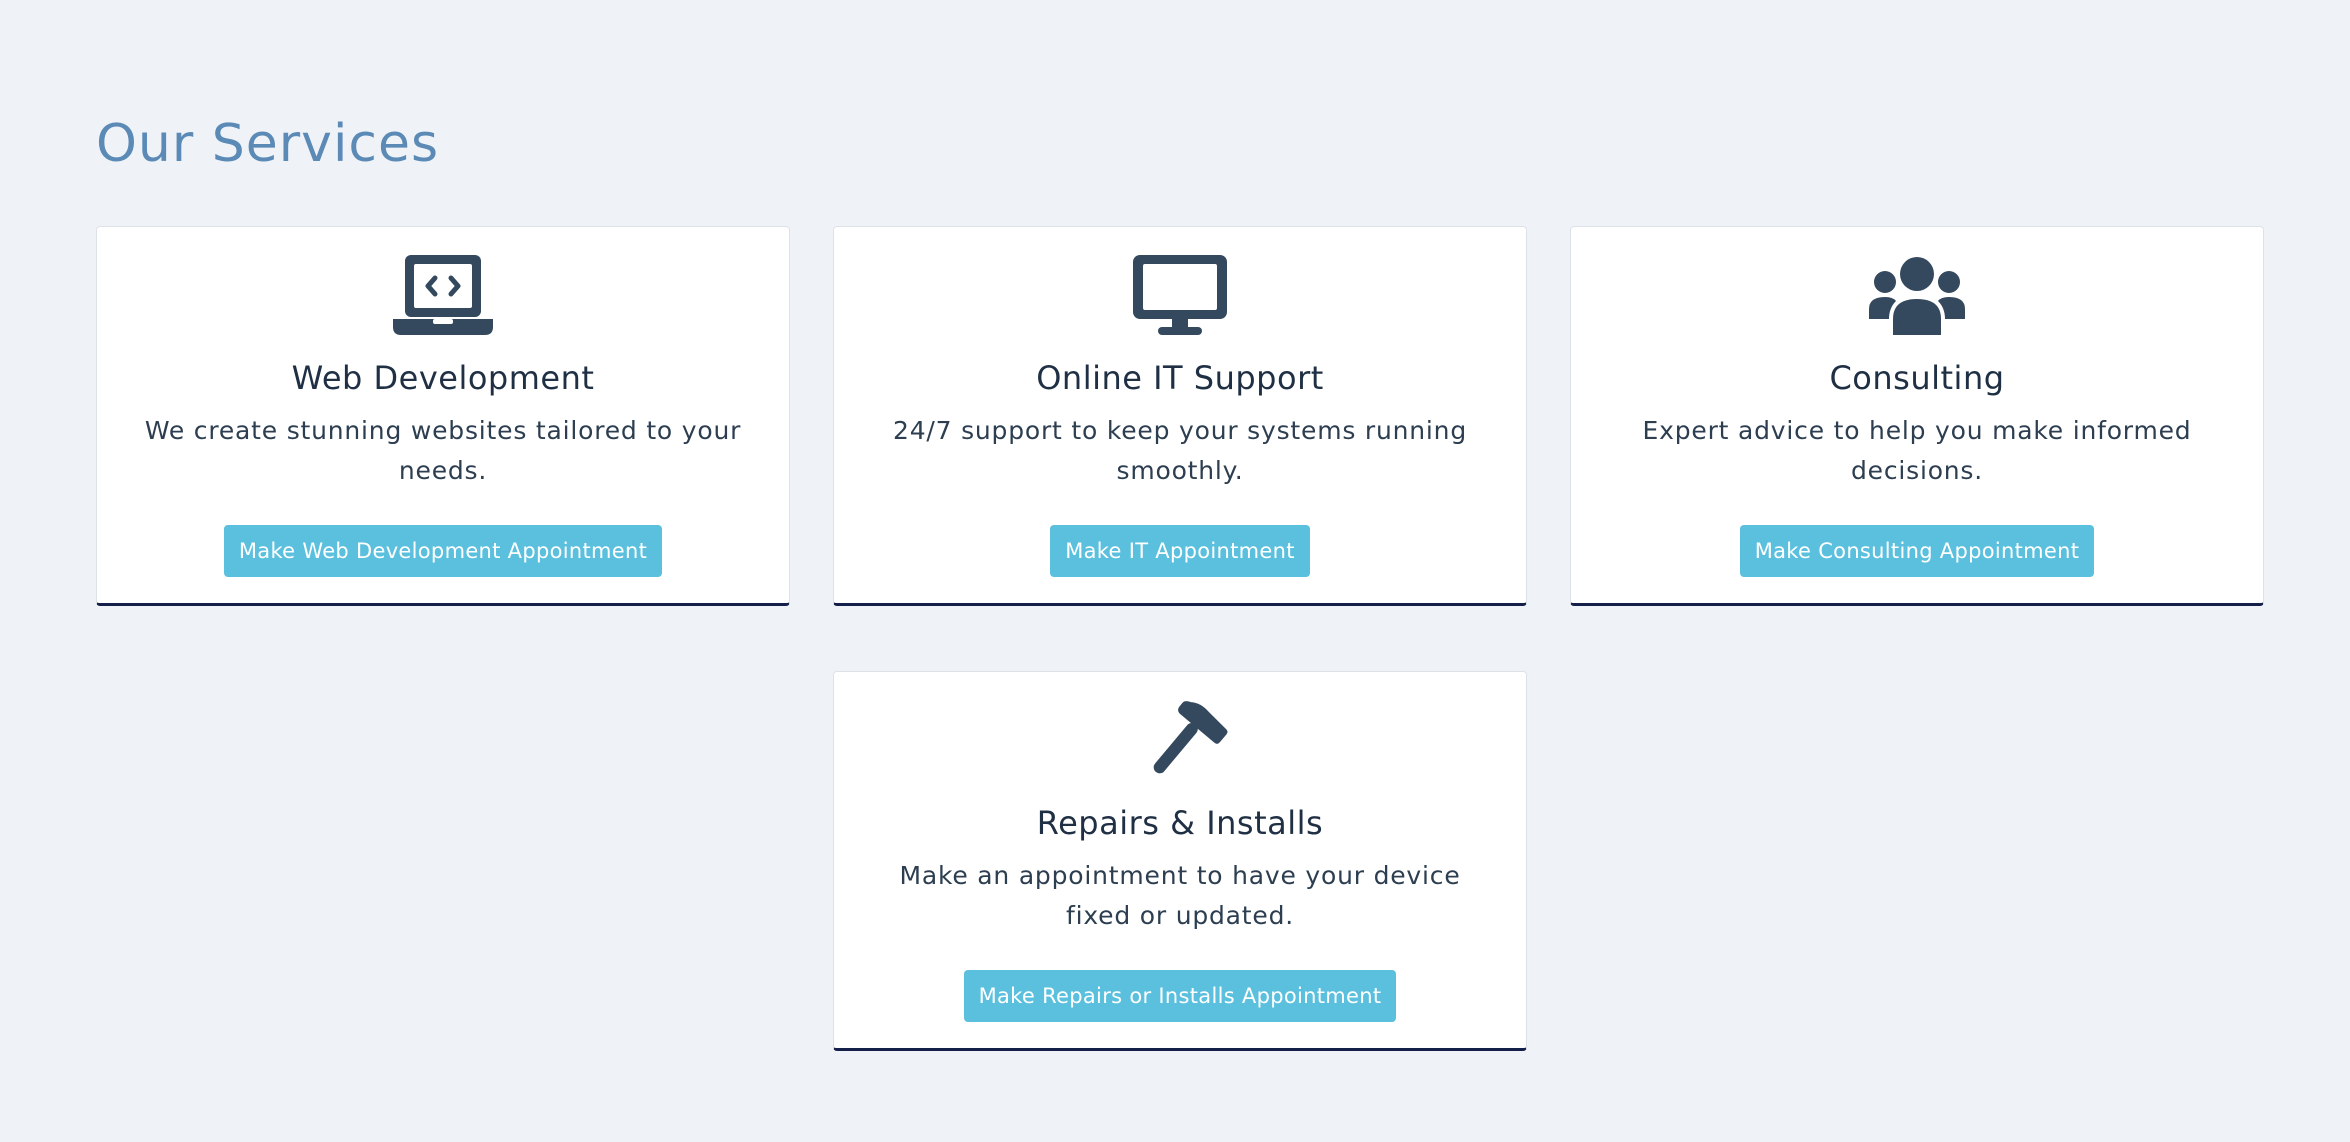  I want to click on hammer-icon, so click(1180, 740).